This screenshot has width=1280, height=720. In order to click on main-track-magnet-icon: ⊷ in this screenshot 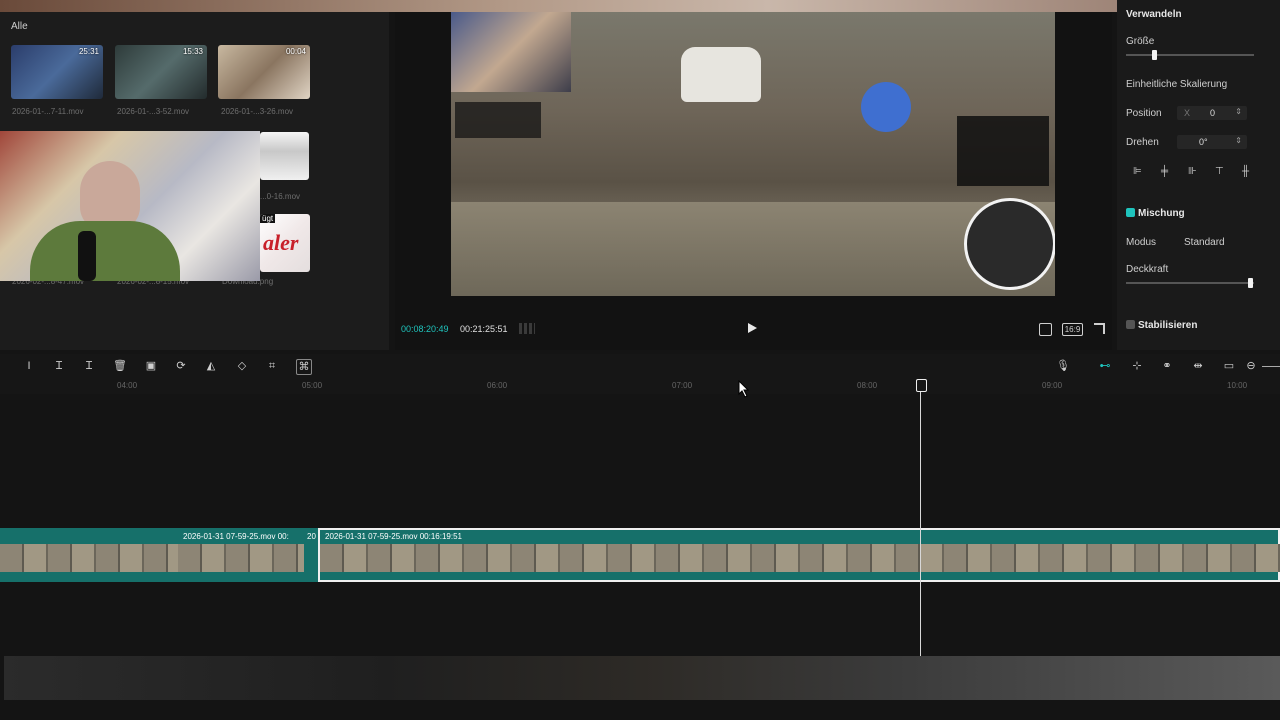, I will do `click(1105, 366)`.